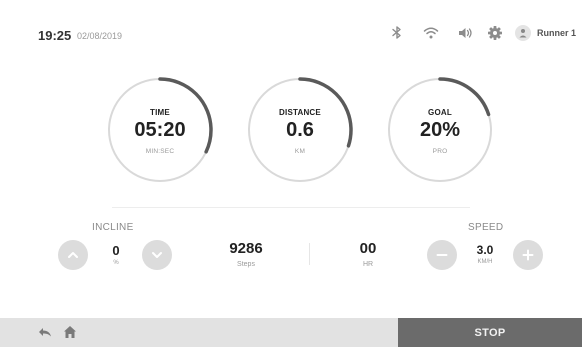 This screenshot has height=347, width=582. I want to click on stop-button: STOP, so click(490, 332).